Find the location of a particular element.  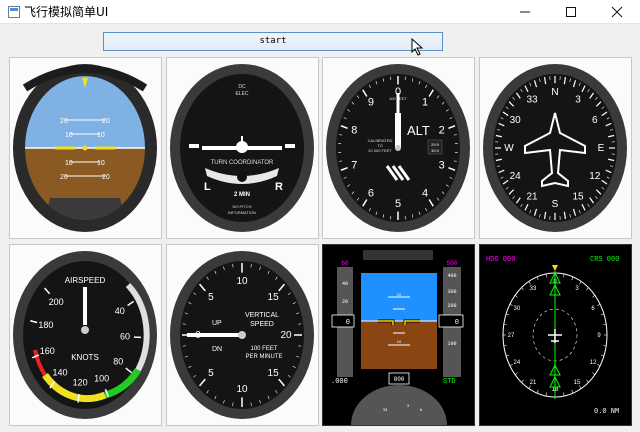

nd-compass-label: 33 is located at coordinates (533, 289).